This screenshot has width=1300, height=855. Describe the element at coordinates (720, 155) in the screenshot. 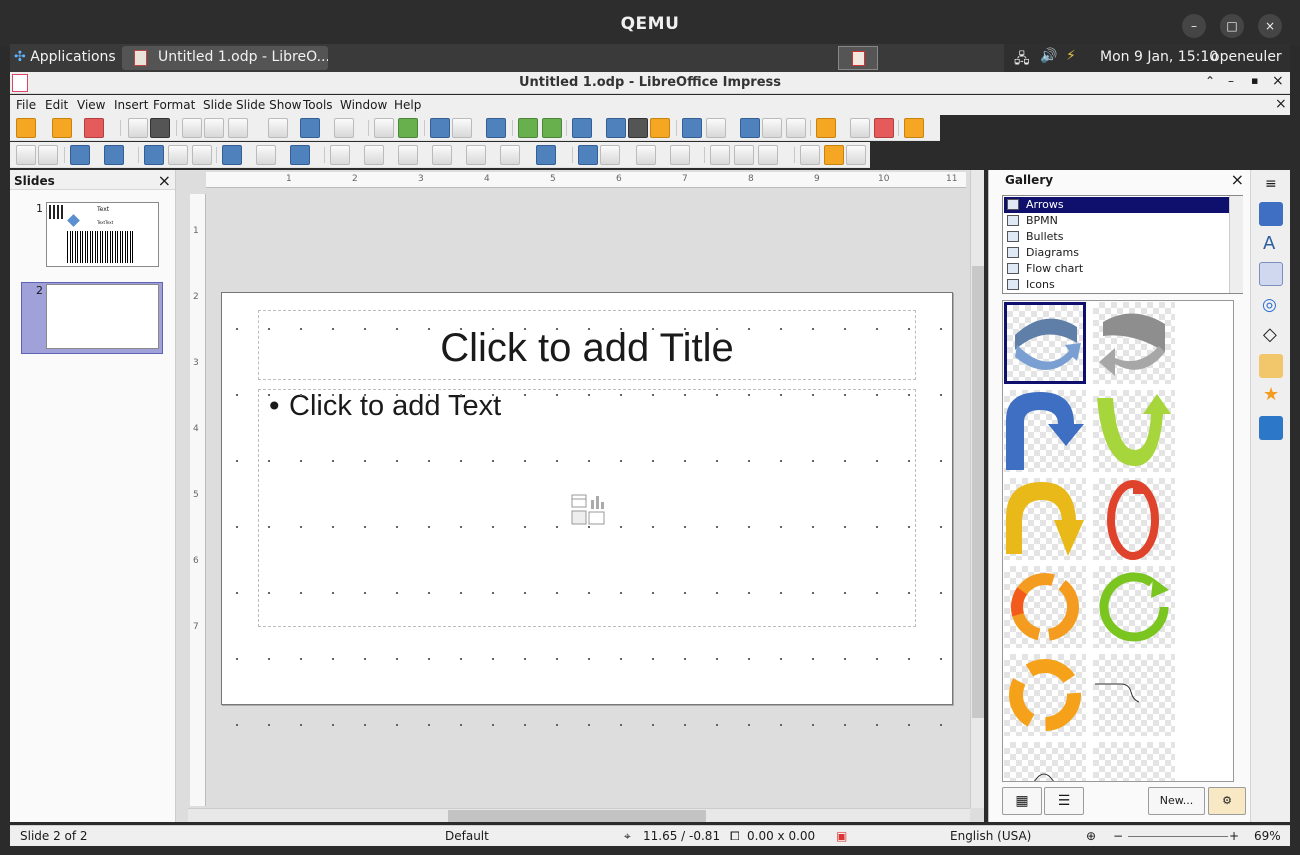

I see `shadow-icon` at that location.